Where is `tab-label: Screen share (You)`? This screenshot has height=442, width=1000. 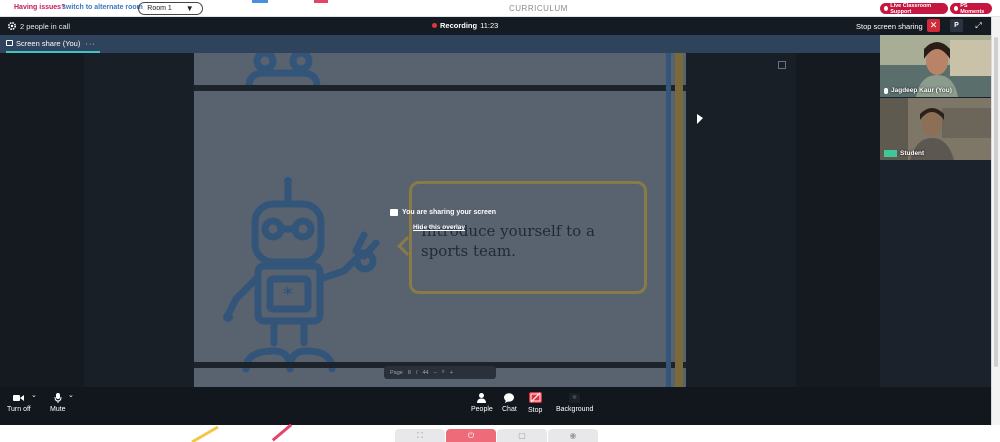
tab-label: Screen share (You) is located at coordinates (48, 43).